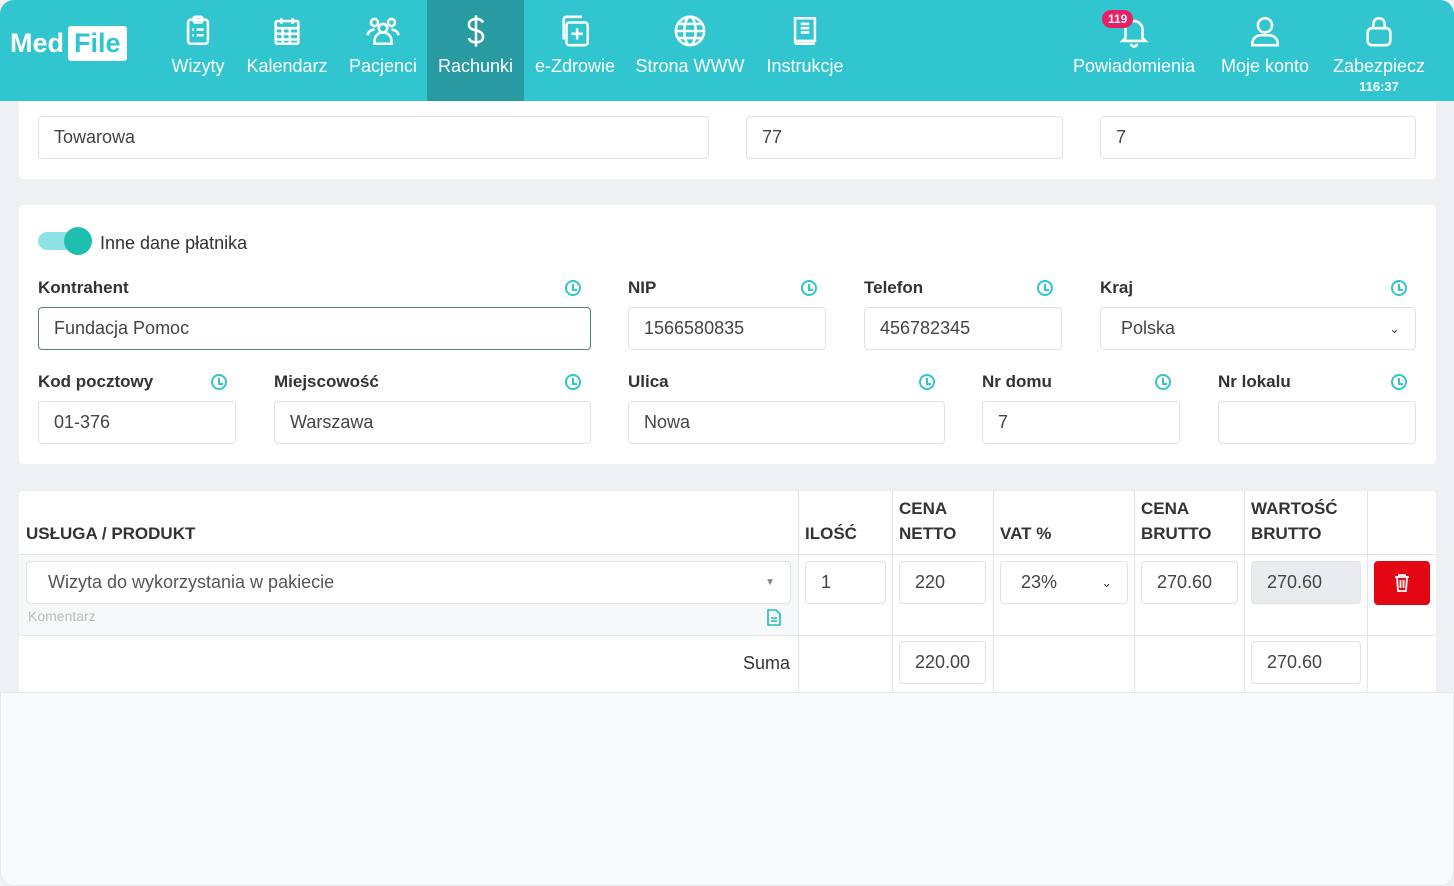  I want to click on nav-e-zdrowie: e-Zdrowie, so click(575, 50).